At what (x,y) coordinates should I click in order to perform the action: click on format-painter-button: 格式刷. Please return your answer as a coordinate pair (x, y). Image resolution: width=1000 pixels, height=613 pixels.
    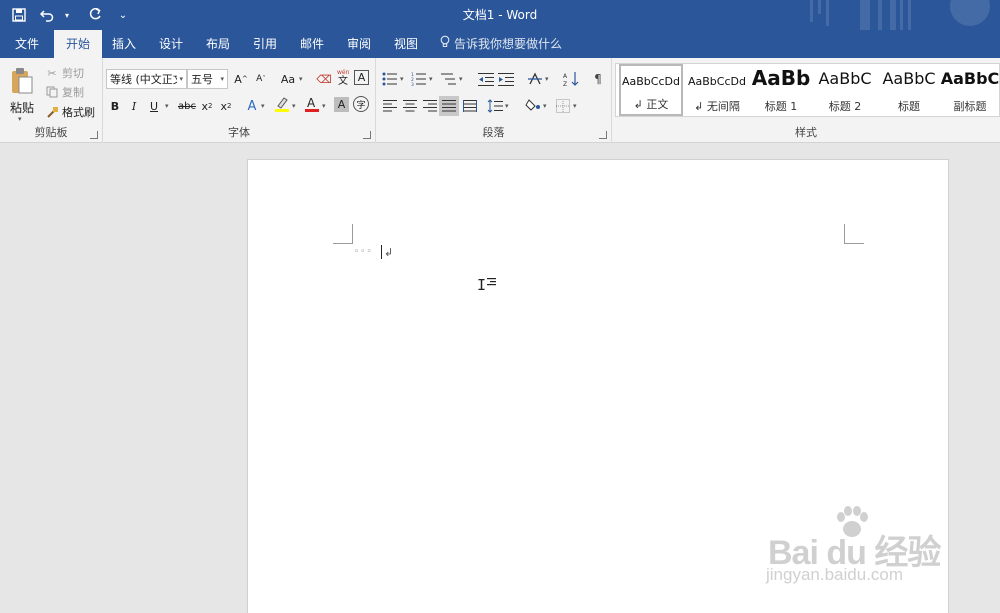
    Looking at the image, I should click on (69, 112).